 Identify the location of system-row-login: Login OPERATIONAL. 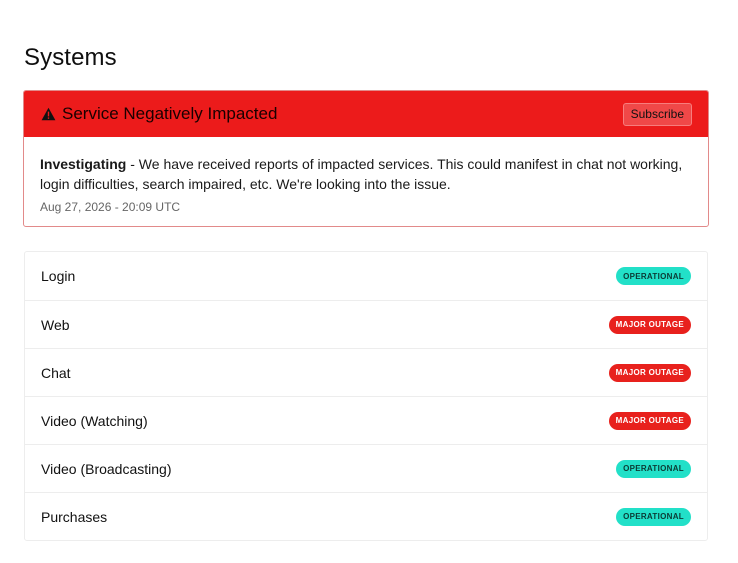
(366, 276).